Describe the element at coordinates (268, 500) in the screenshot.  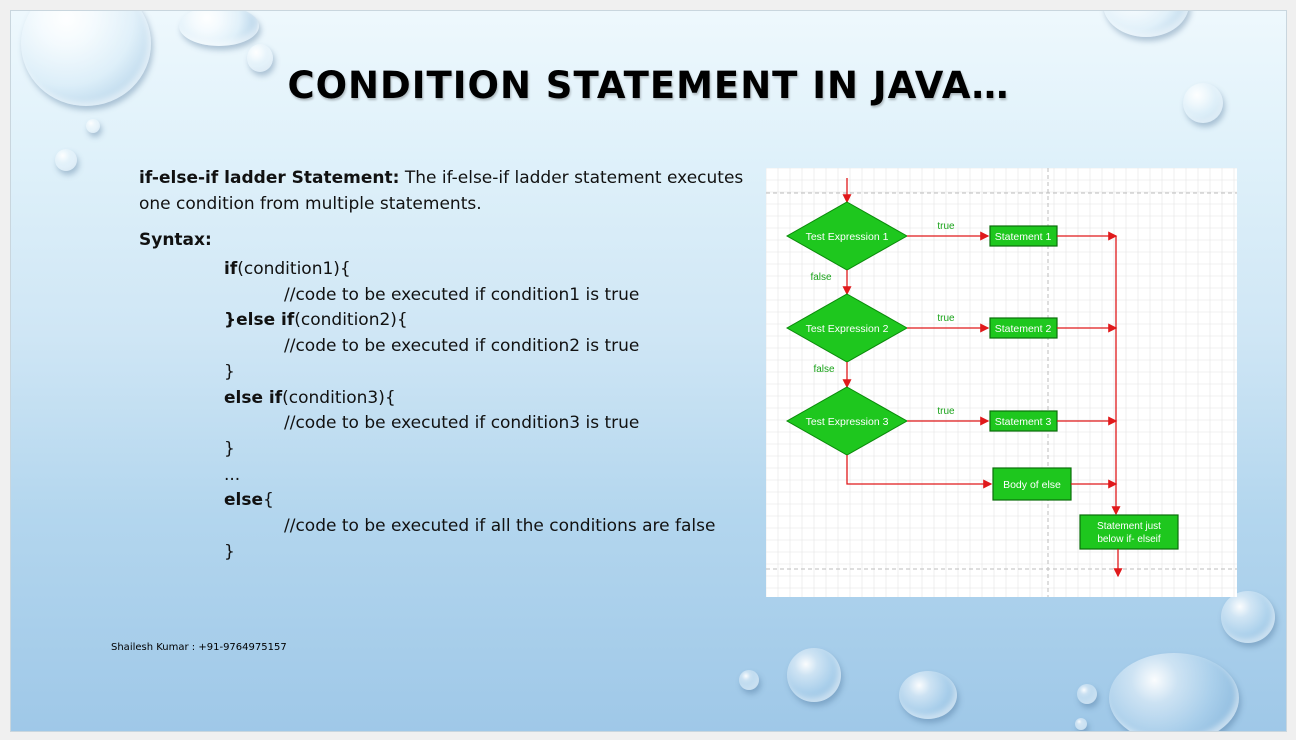
I see `code-text: {` at that location.